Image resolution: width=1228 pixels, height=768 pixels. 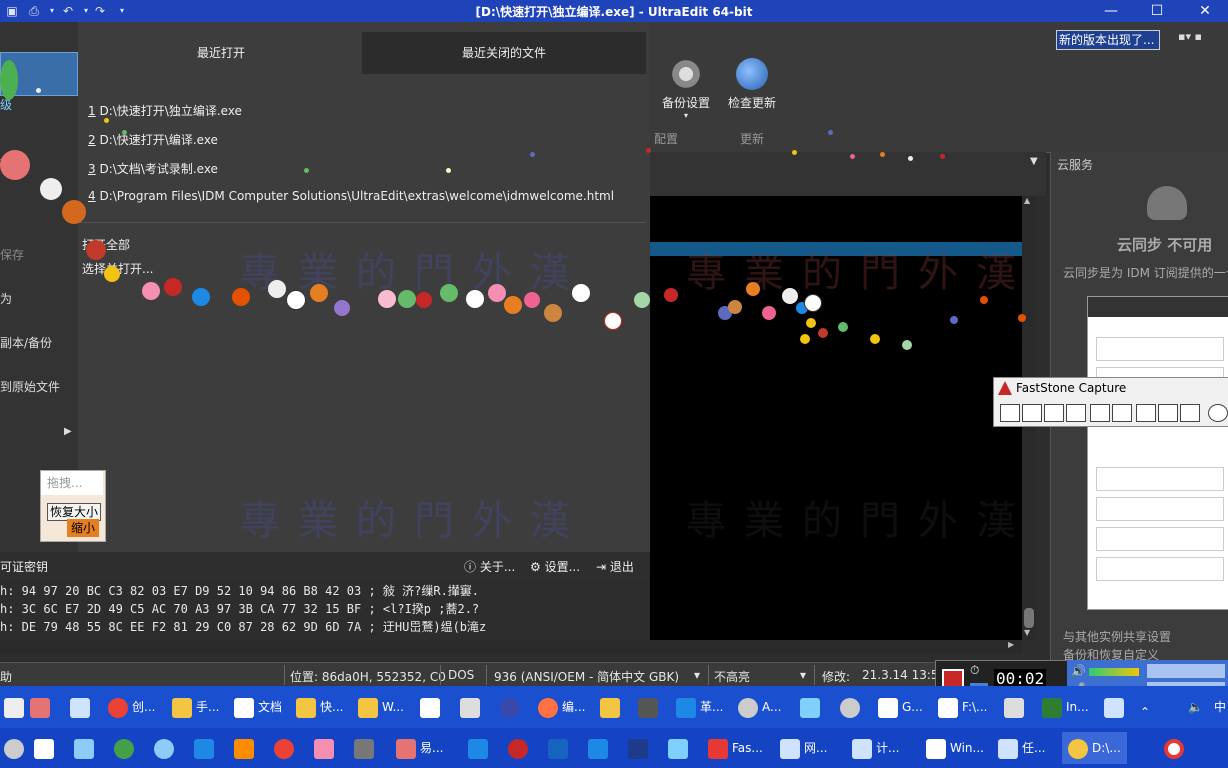 I want to click on close-icon: ✕, so click(x=1205, y=11).